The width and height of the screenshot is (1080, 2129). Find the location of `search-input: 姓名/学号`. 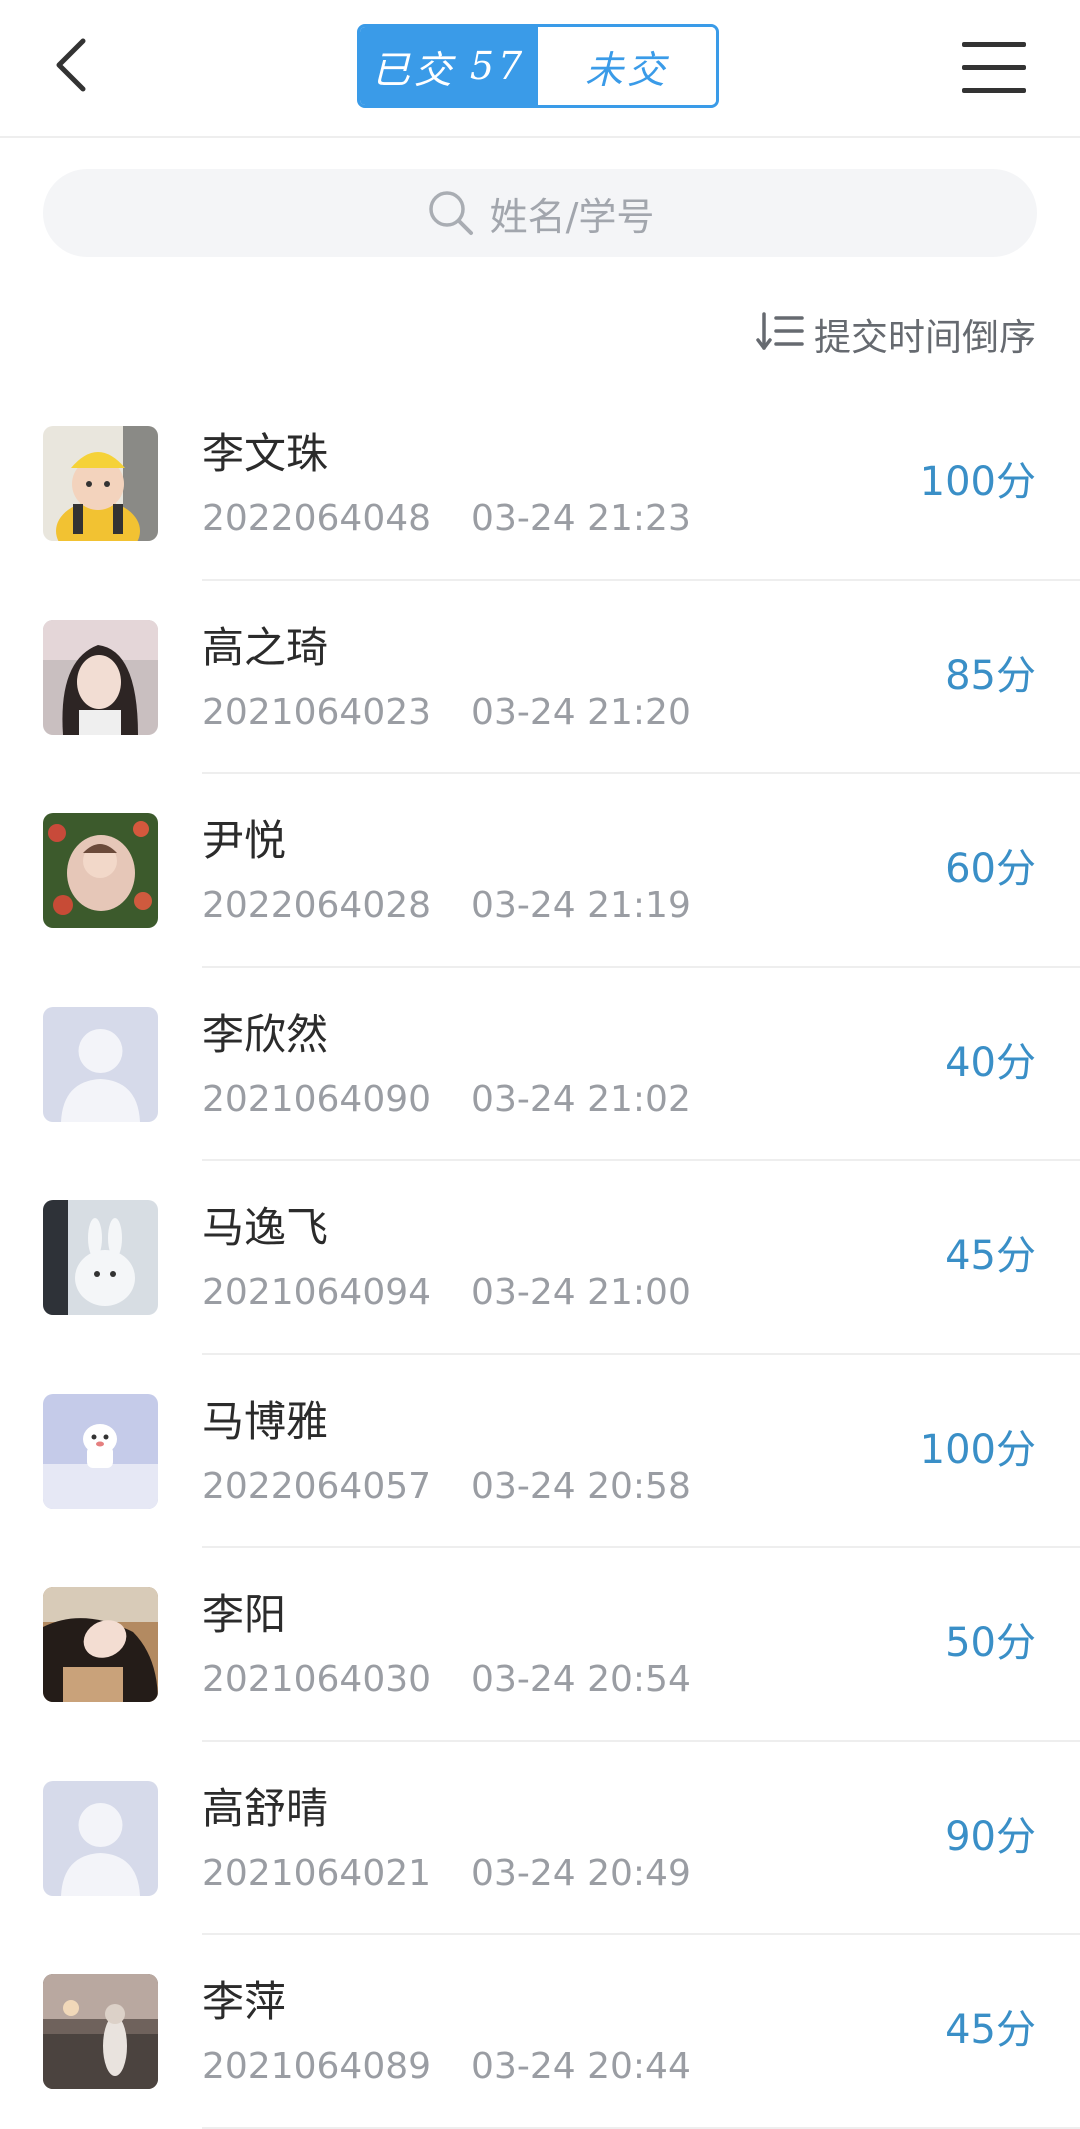

search-input: 姓名/学号 is located at coordinates (540, 213).